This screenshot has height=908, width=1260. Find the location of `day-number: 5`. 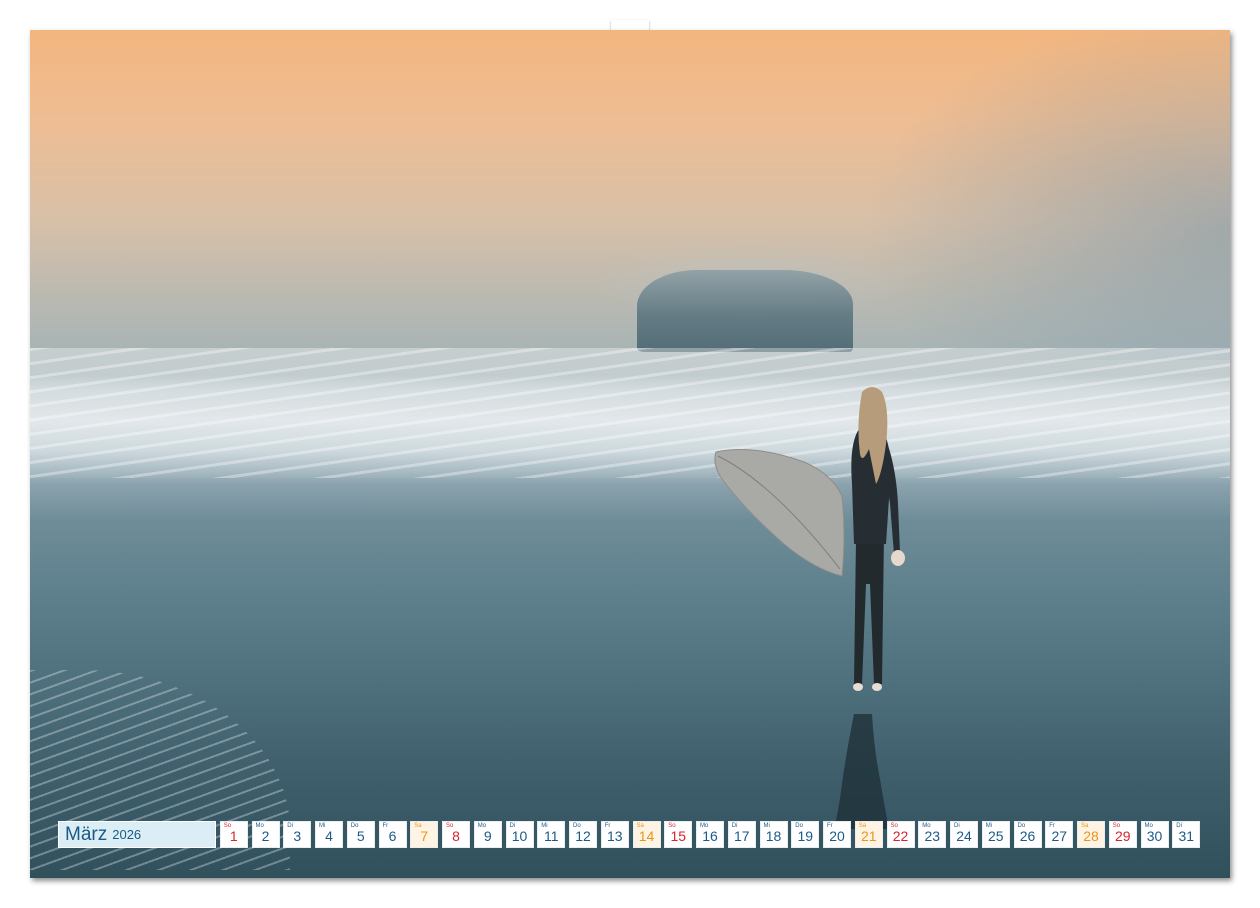

day-number: 5 is located at coordinates (360, 836).